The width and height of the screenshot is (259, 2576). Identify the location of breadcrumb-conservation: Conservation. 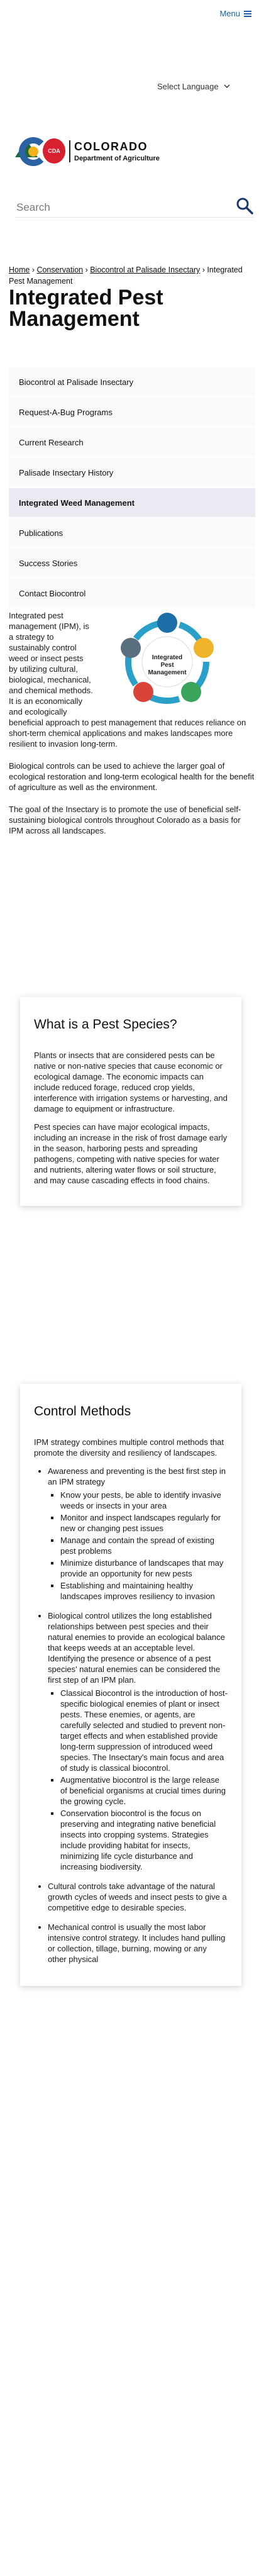
(59, 269).